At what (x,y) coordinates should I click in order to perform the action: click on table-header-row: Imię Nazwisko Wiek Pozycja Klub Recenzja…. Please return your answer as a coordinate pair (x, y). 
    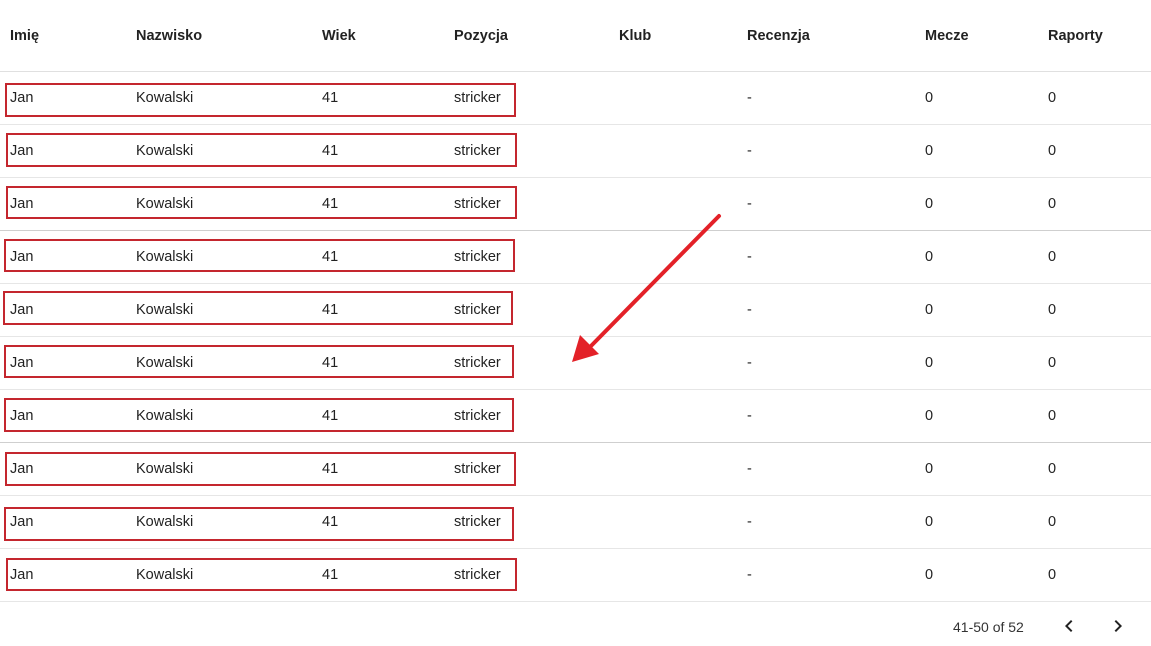
    Looking at the image, I should click on (575, 36).